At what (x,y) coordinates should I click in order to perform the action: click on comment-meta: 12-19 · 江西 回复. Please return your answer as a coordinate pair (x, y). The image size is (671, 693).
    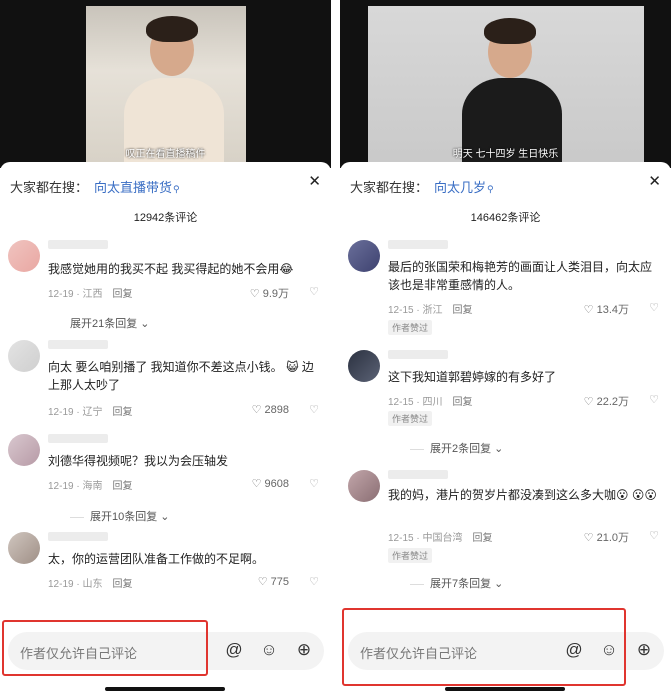
    Looking at the image, I should click on (90, 294).